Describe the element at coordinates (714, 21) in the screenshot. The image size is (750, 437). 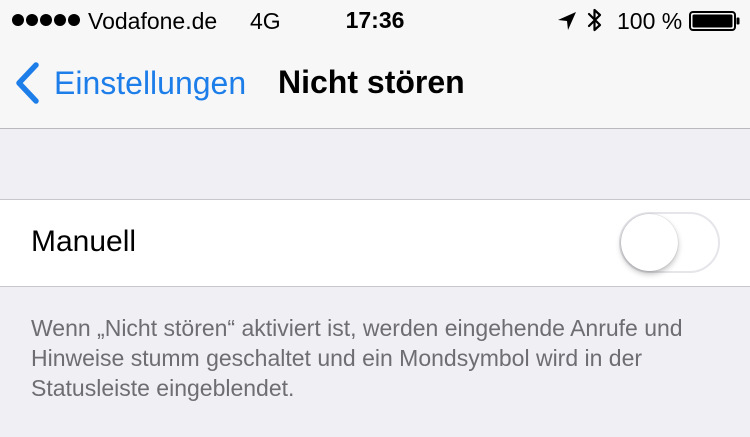
I see `battery-icon` at that location.